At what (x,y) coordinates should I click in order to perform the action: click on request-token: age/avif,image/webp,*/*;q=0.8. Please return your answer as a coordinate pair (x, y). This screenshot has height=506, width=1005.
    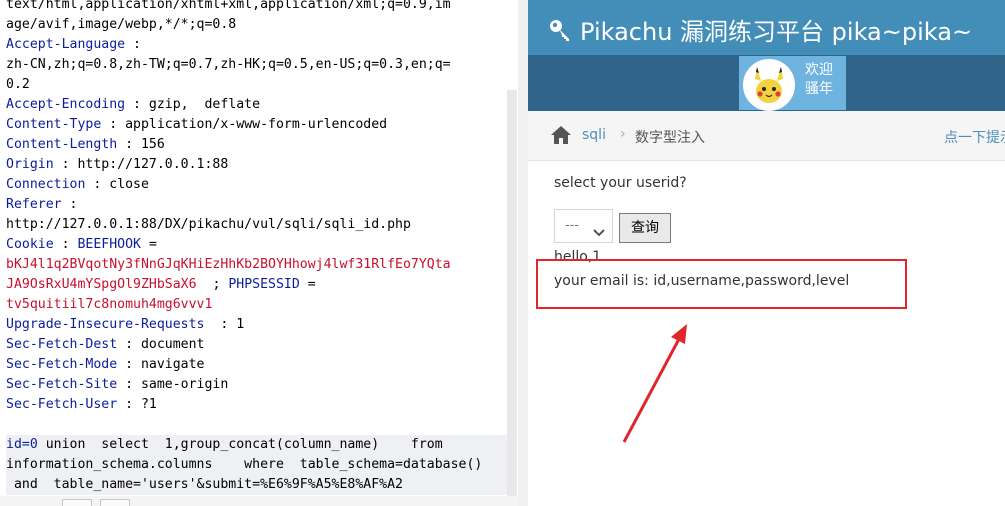
    Looking at the image, I should click on (121, 24).